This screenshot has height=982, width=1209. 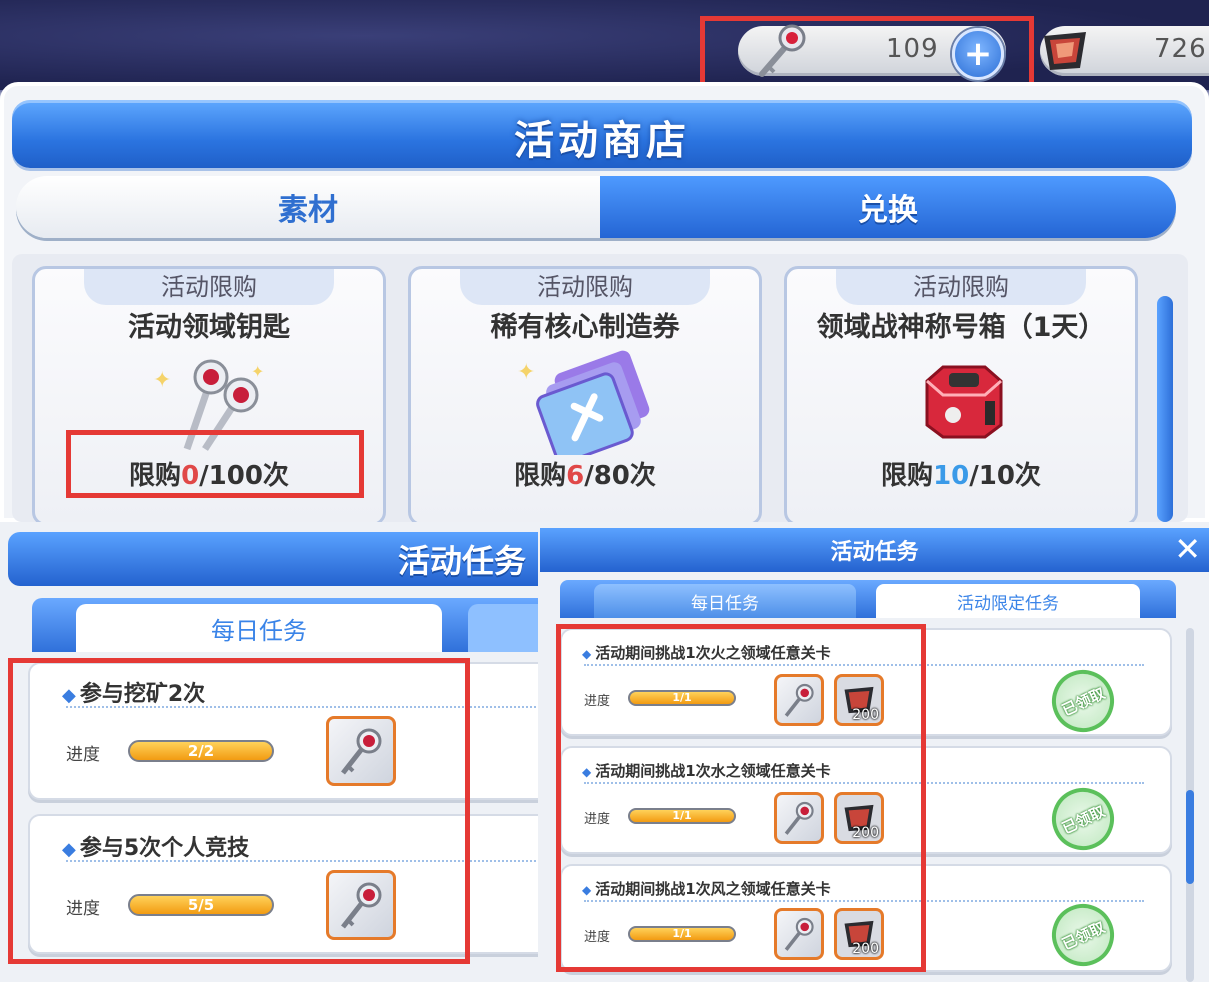 What do you see at coordinates (867, 54) in the screenshot?
I see `key-currency-highlight` at bounding box center [867, 54].